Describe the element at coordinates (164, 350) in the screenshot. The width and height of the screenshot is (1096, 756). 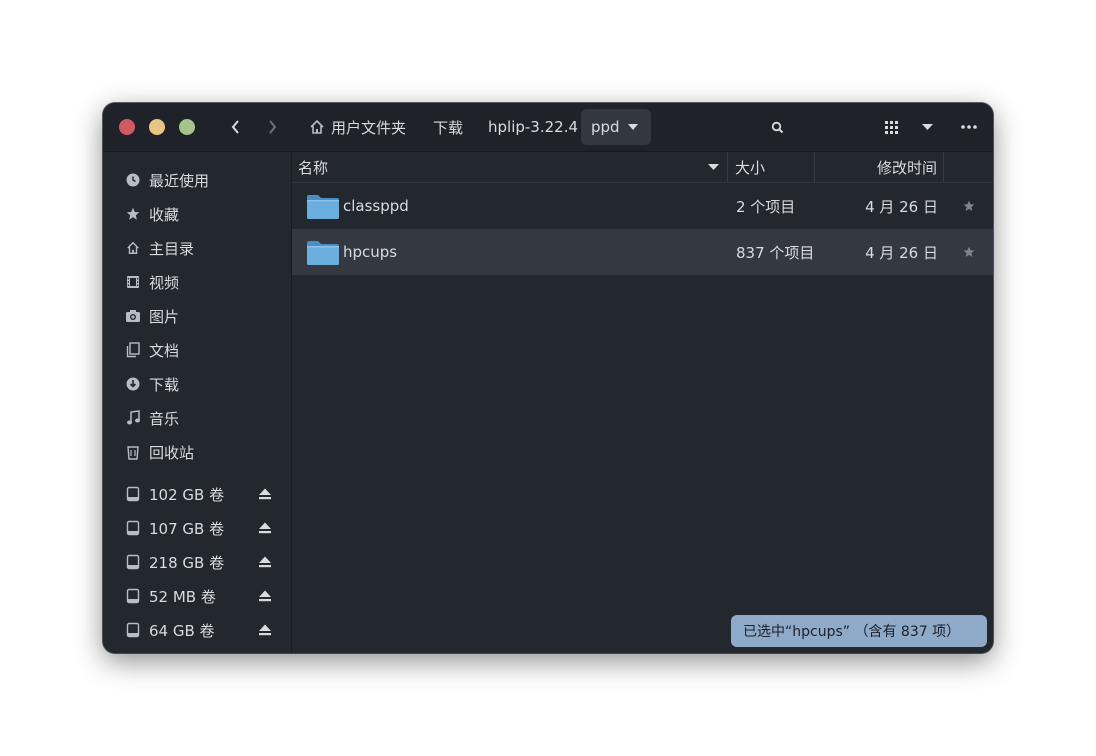
I see `sidebar-item-label: 文档` at that location.